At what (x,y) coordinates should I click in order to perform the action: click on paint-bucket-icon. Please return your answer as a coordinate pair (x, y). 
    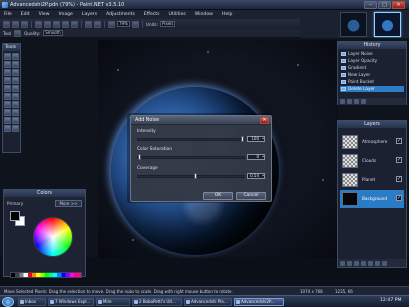
    Looking at the image, I should click on (7, 80).